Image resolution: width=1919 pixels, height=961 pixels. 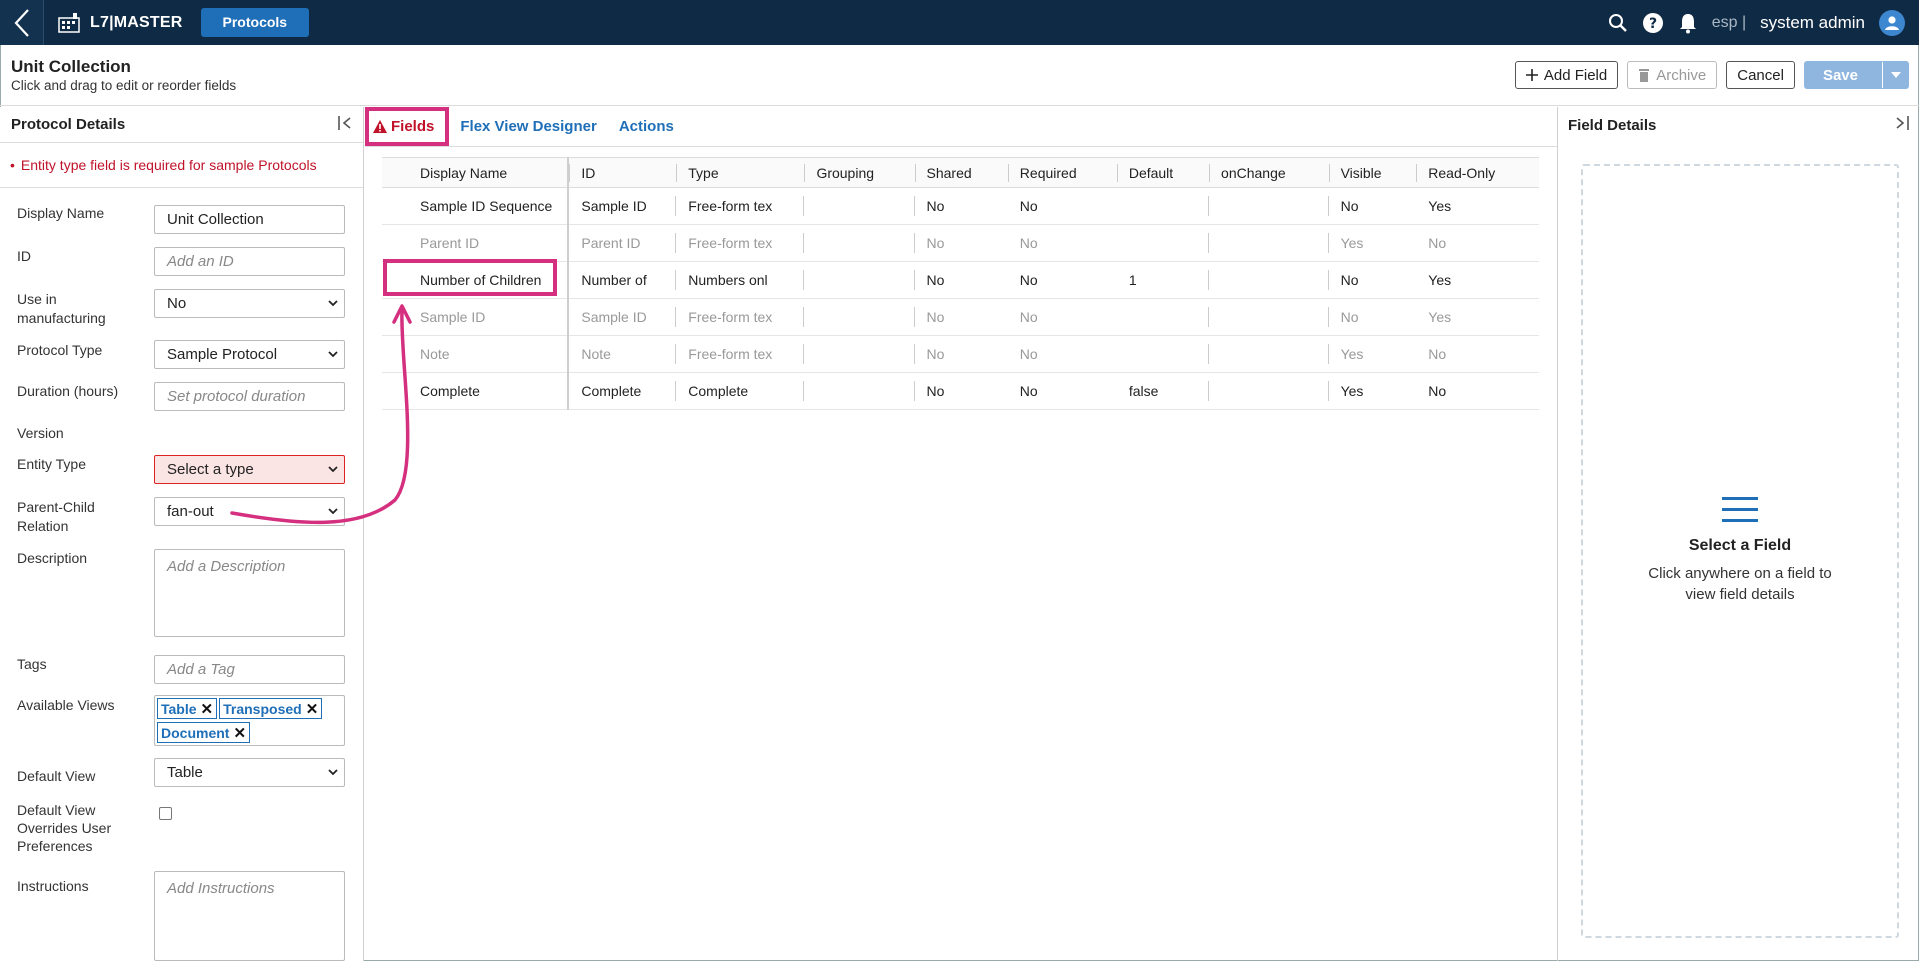 I want to click on column-header: Shared, so click(x=961, y=172).